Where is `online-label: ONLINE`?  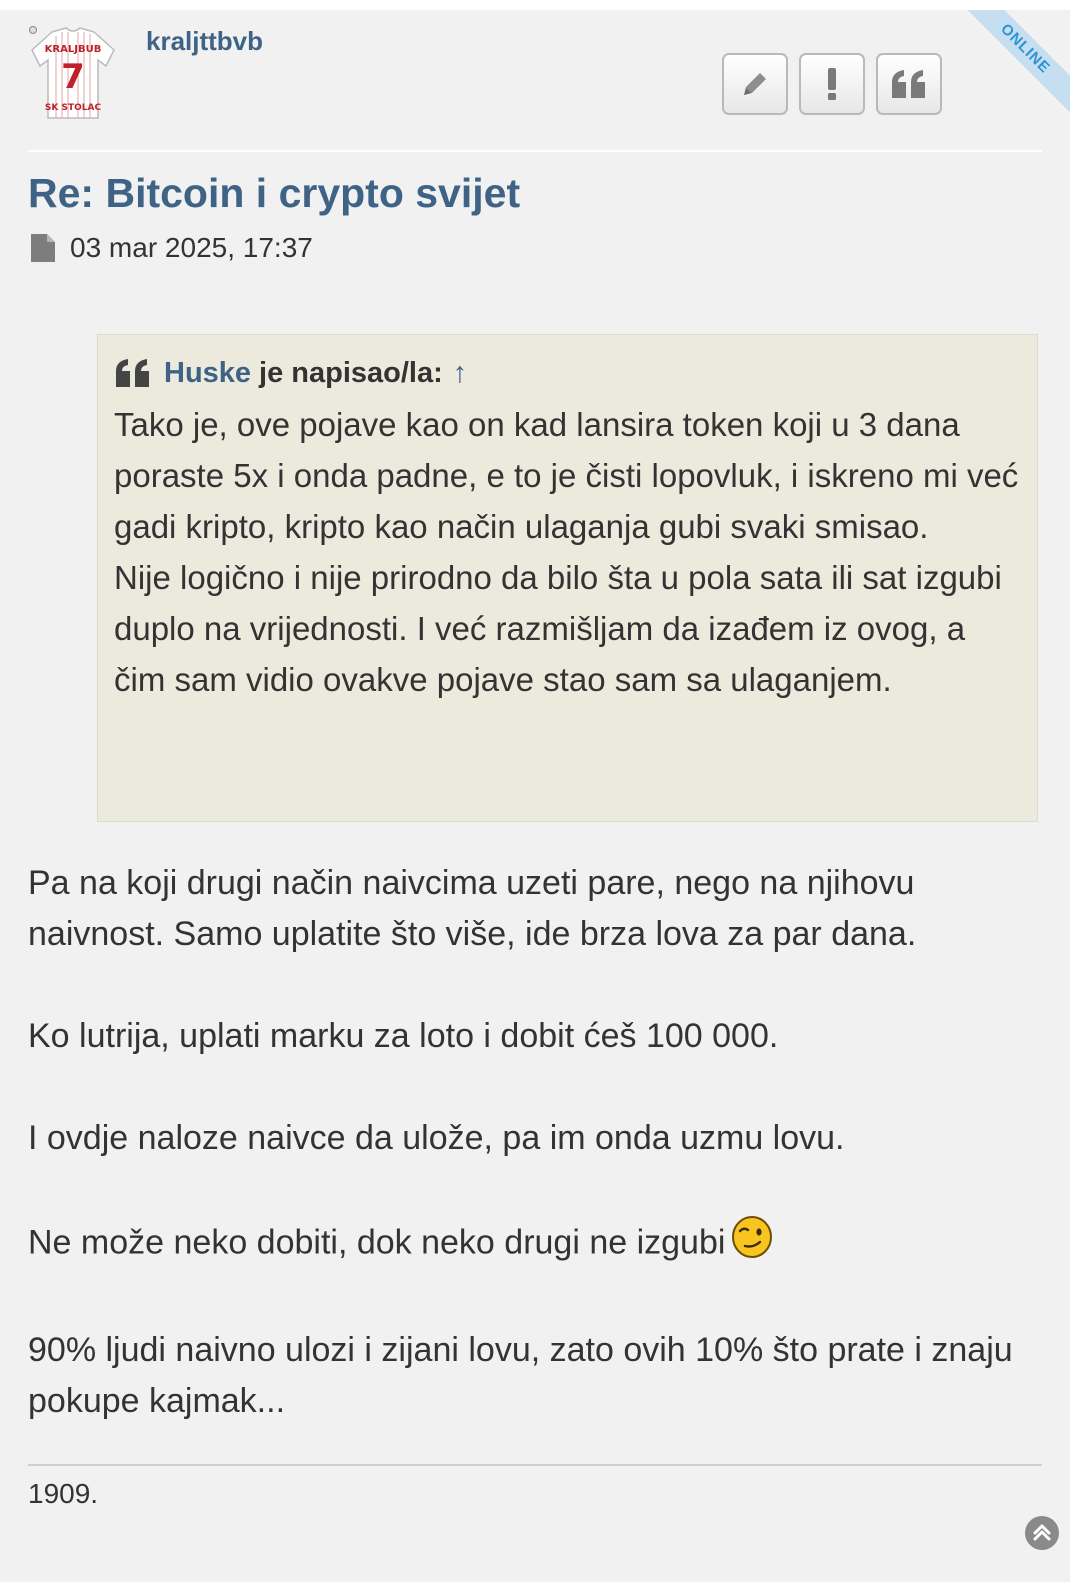
online-label: ONLINE is located at coordinates (1012, 64).